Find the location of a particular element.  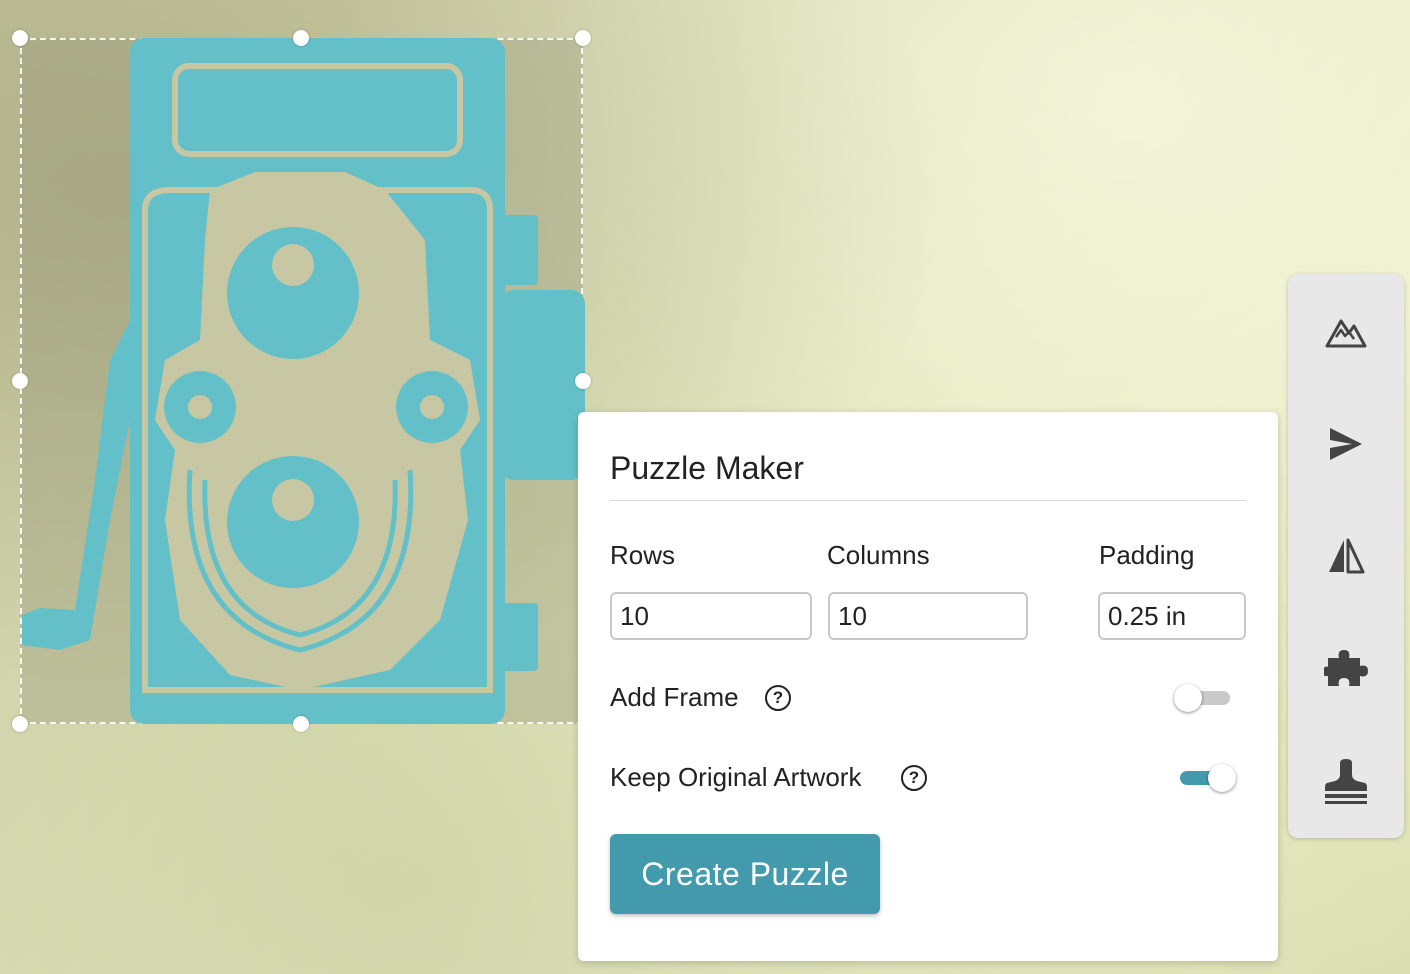

keep-artwork-label: Keep Original Artwork is located at coordinates (736, 777).